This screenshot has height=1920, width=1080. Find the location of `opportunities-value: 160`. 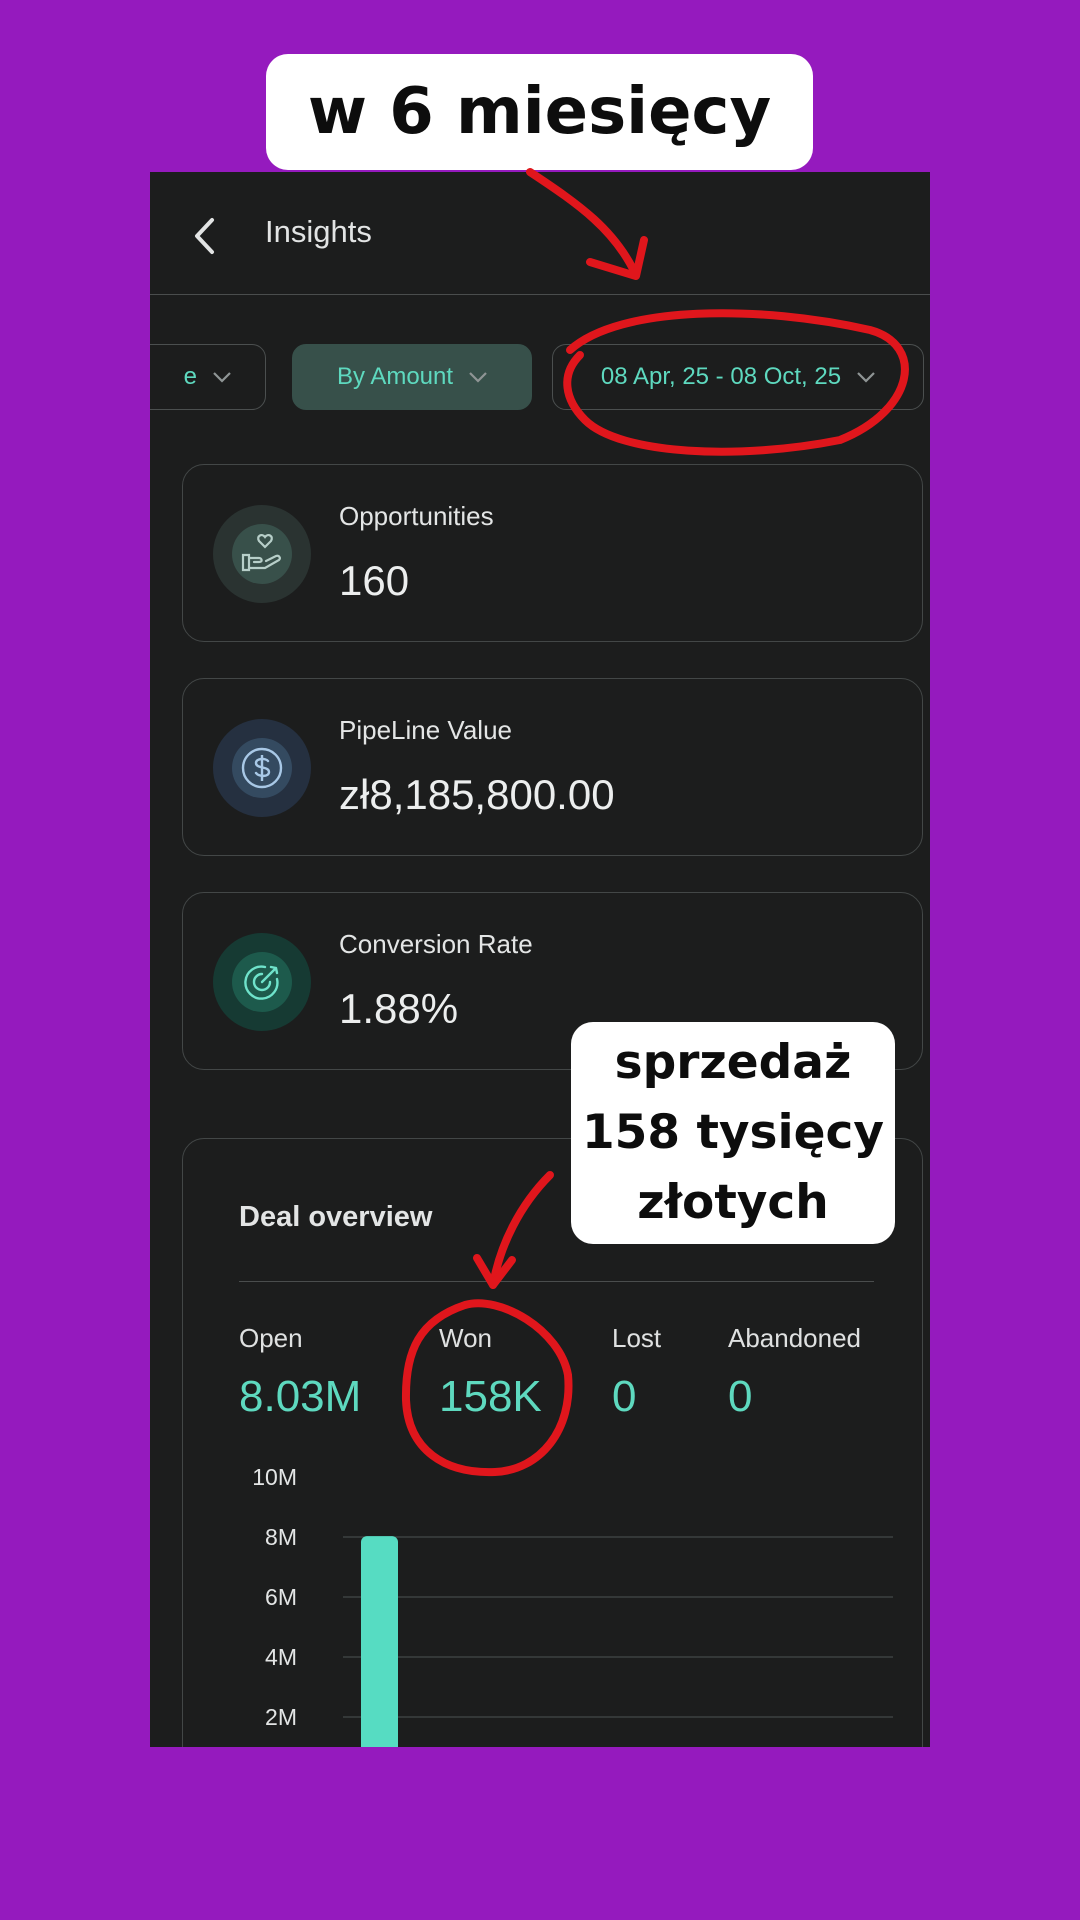

opportunities-value: 160 is located at coordinates (374, 580).